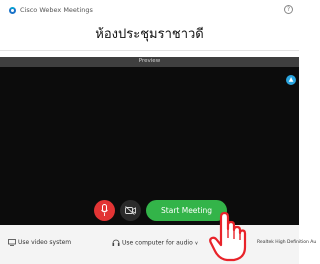 The width and height of the screenshot is (320, 264). Describe the element at coordinates (228, 236) in the screenshot. I see `pointing-hand-cursor-icon` at that location.